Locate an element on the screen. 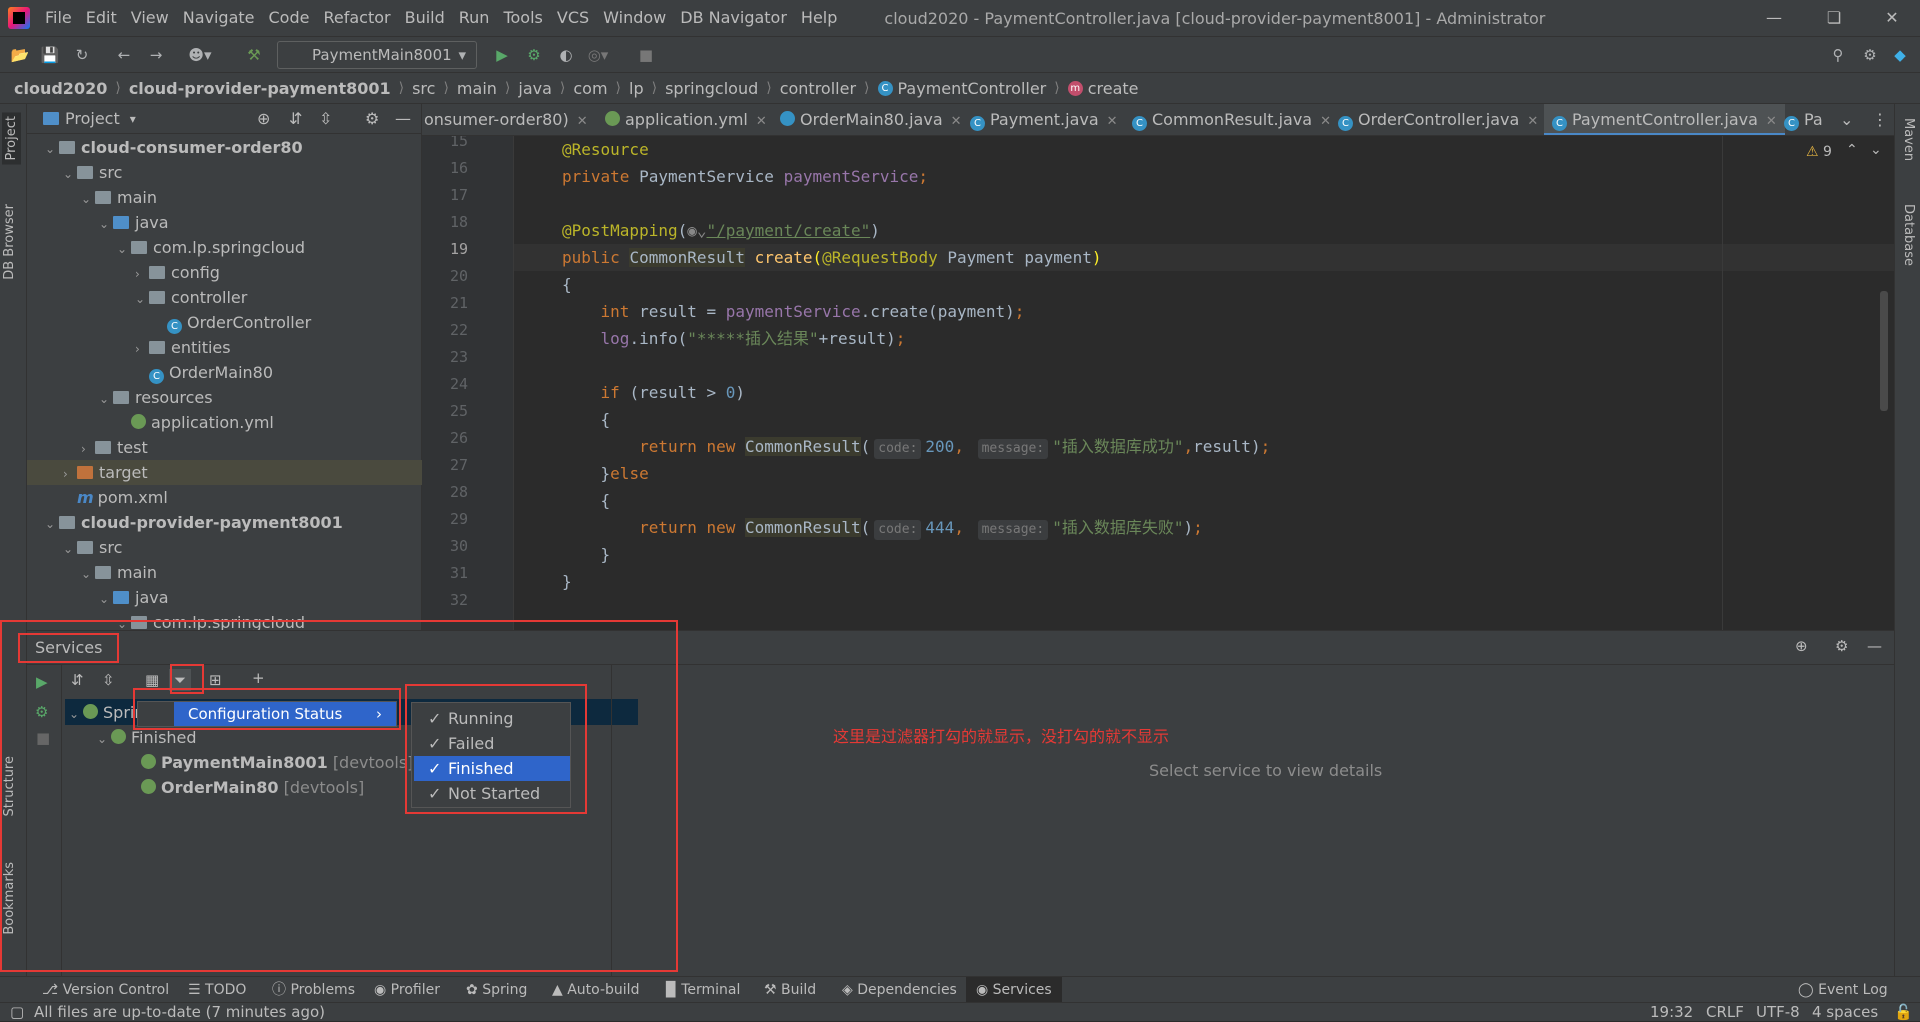 Image resolution: width=1920 pixels, height=1022 pixels. tab-event-log: ◯ Event Log is located at coordinates (1843, 990).